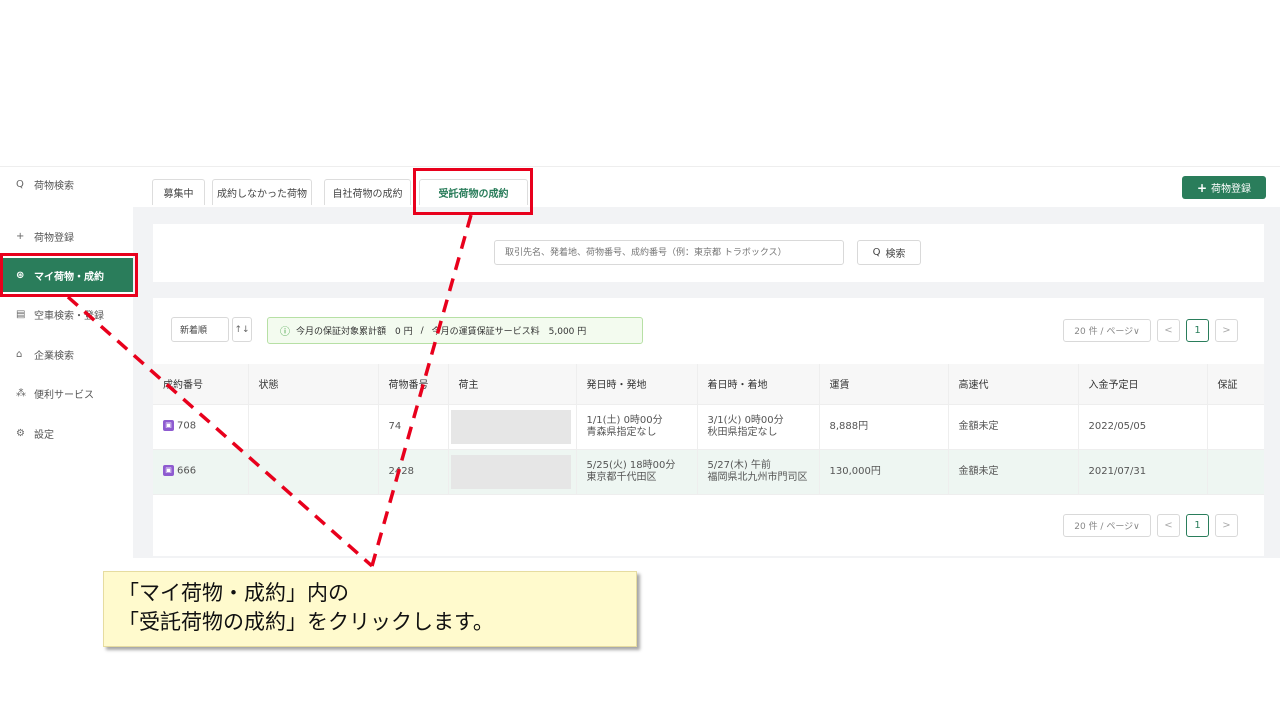 The image size is (1280, 720). What do you see at coordinates (200, 472) in the screenshot?
I see `contract-number-cell: ▣ 666` at bounding box center [200, 472].